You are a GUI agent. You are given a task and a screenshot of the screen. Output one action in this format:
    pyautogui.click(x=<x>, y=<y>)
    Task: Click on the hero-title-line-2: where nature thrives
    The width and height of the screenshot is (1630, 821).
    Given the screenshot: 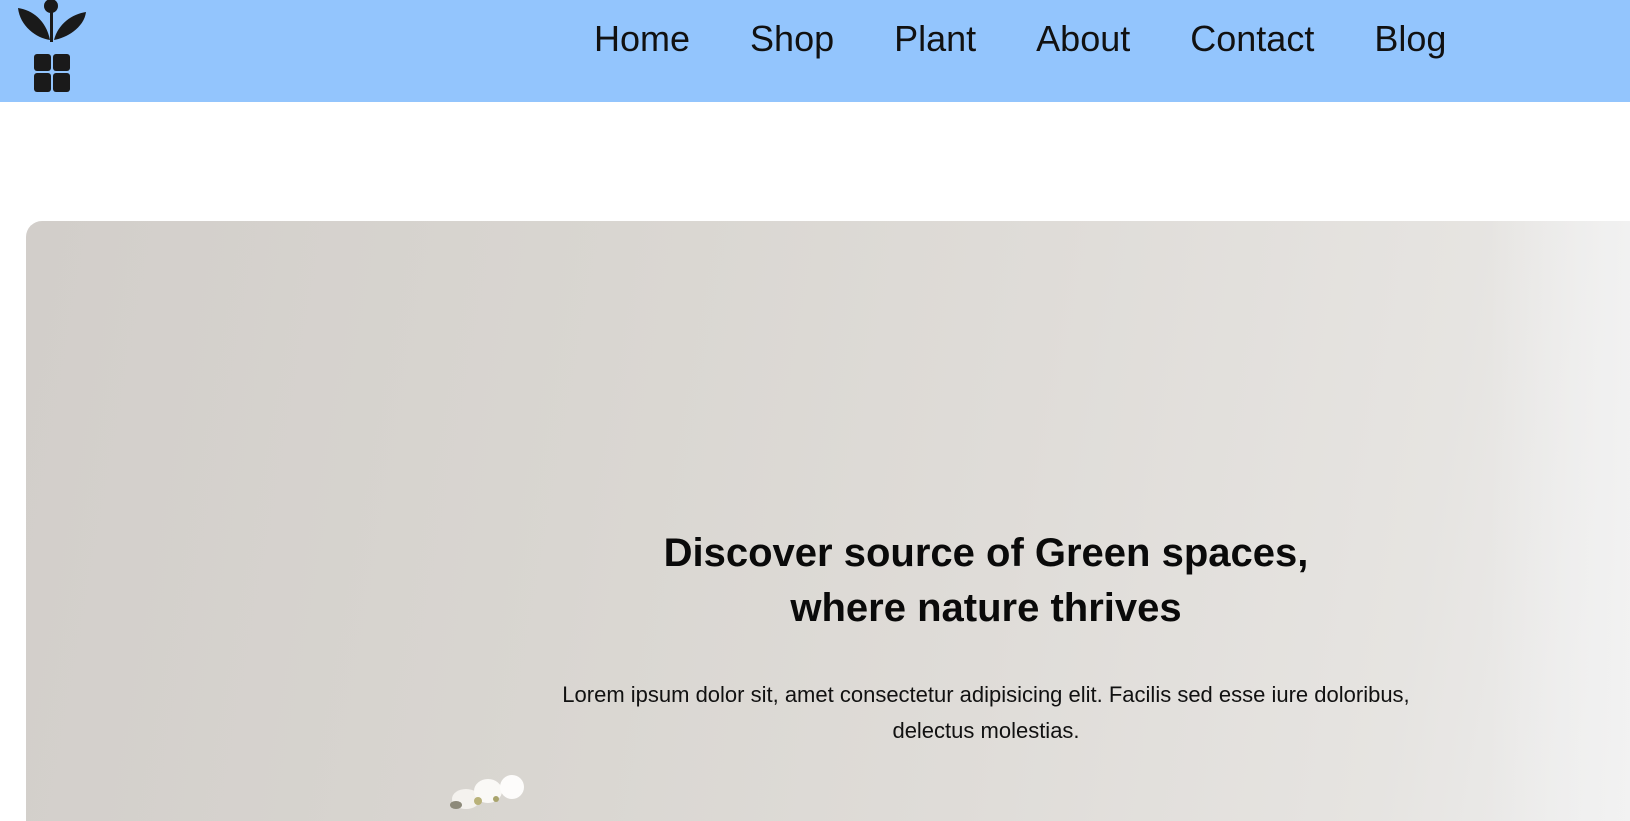 What is the action you would take?
    pyautogui.click(x=986, y=608)
    